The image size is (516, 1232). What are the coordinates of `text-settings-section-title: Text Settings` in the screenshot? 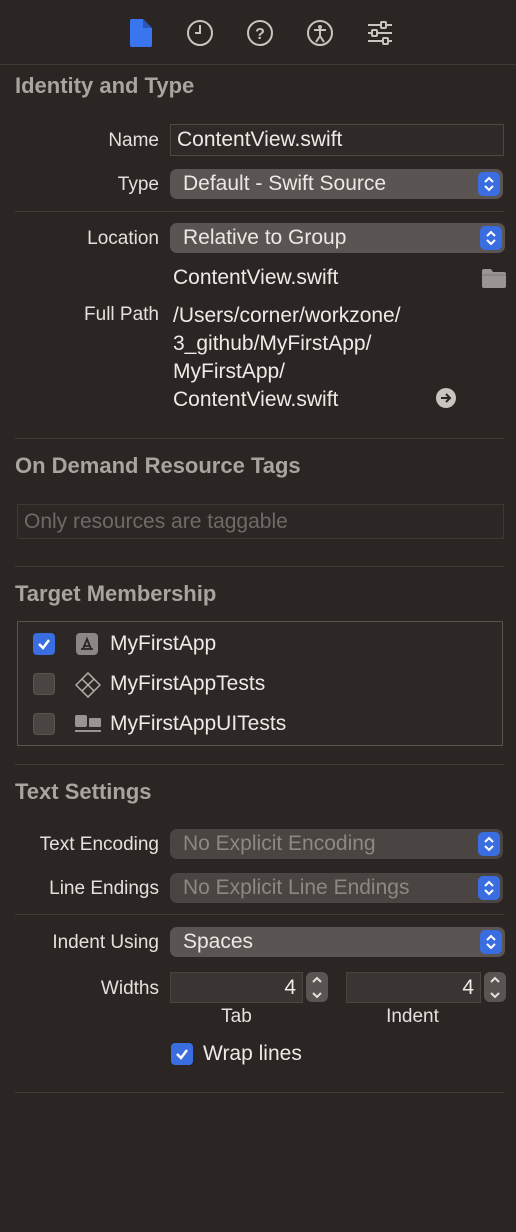 It's located at (83, 791).